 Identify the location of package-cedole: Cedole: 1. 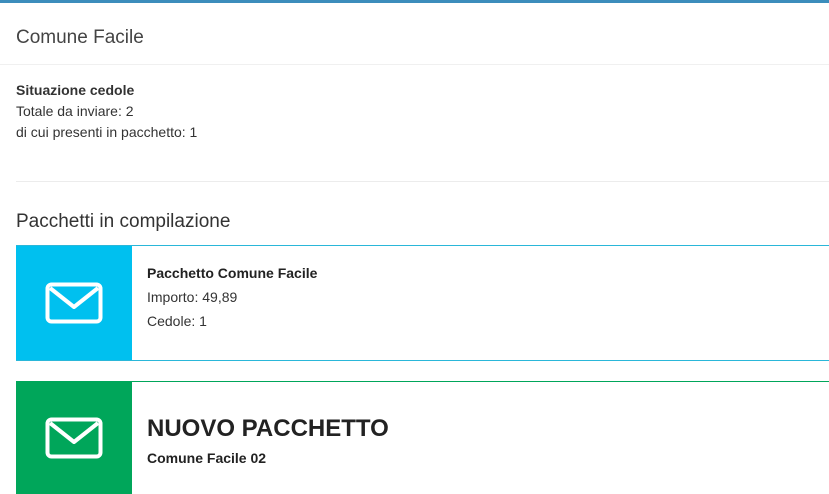
(177, 321).